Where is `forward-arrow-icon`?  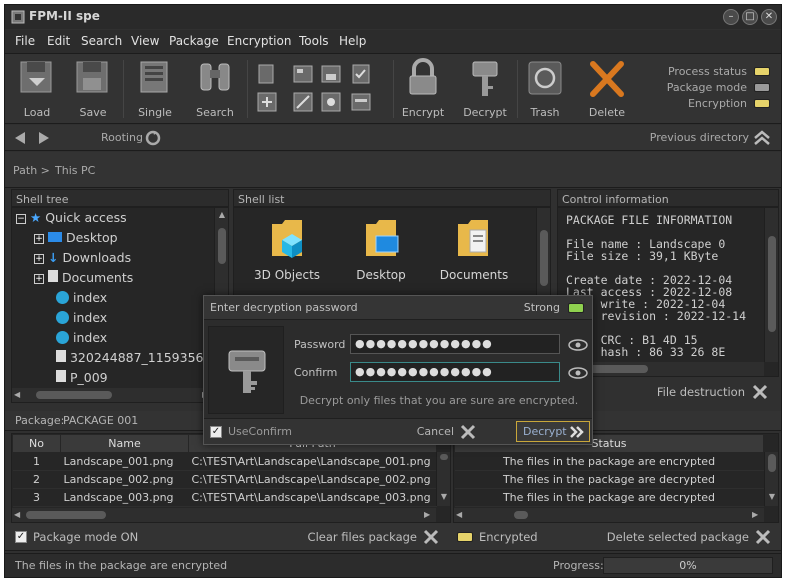 forward-arrow-icon is located at coordinates (44, 138).